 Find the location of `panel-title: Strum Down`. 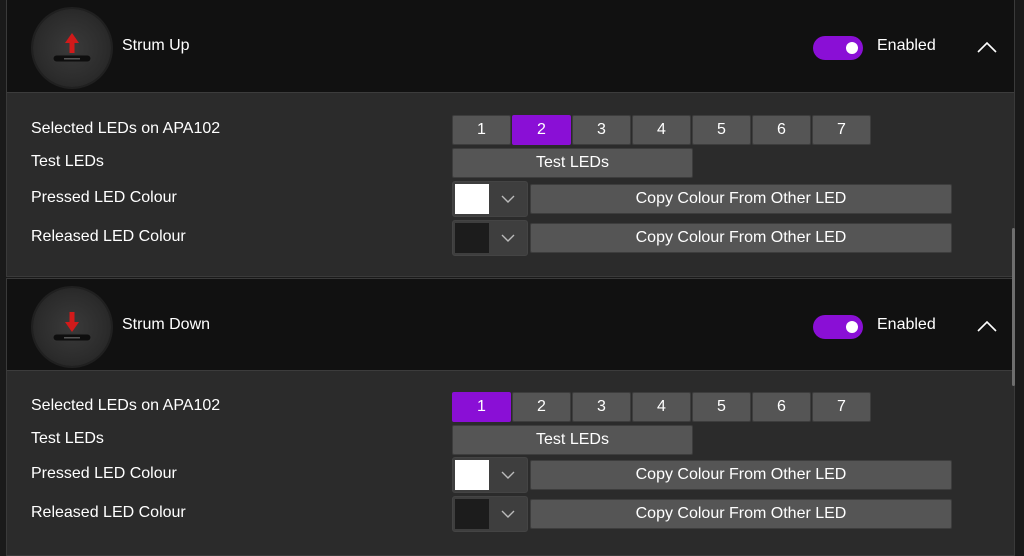

panel-title: Strum Down is located at coordinates (166, 324).